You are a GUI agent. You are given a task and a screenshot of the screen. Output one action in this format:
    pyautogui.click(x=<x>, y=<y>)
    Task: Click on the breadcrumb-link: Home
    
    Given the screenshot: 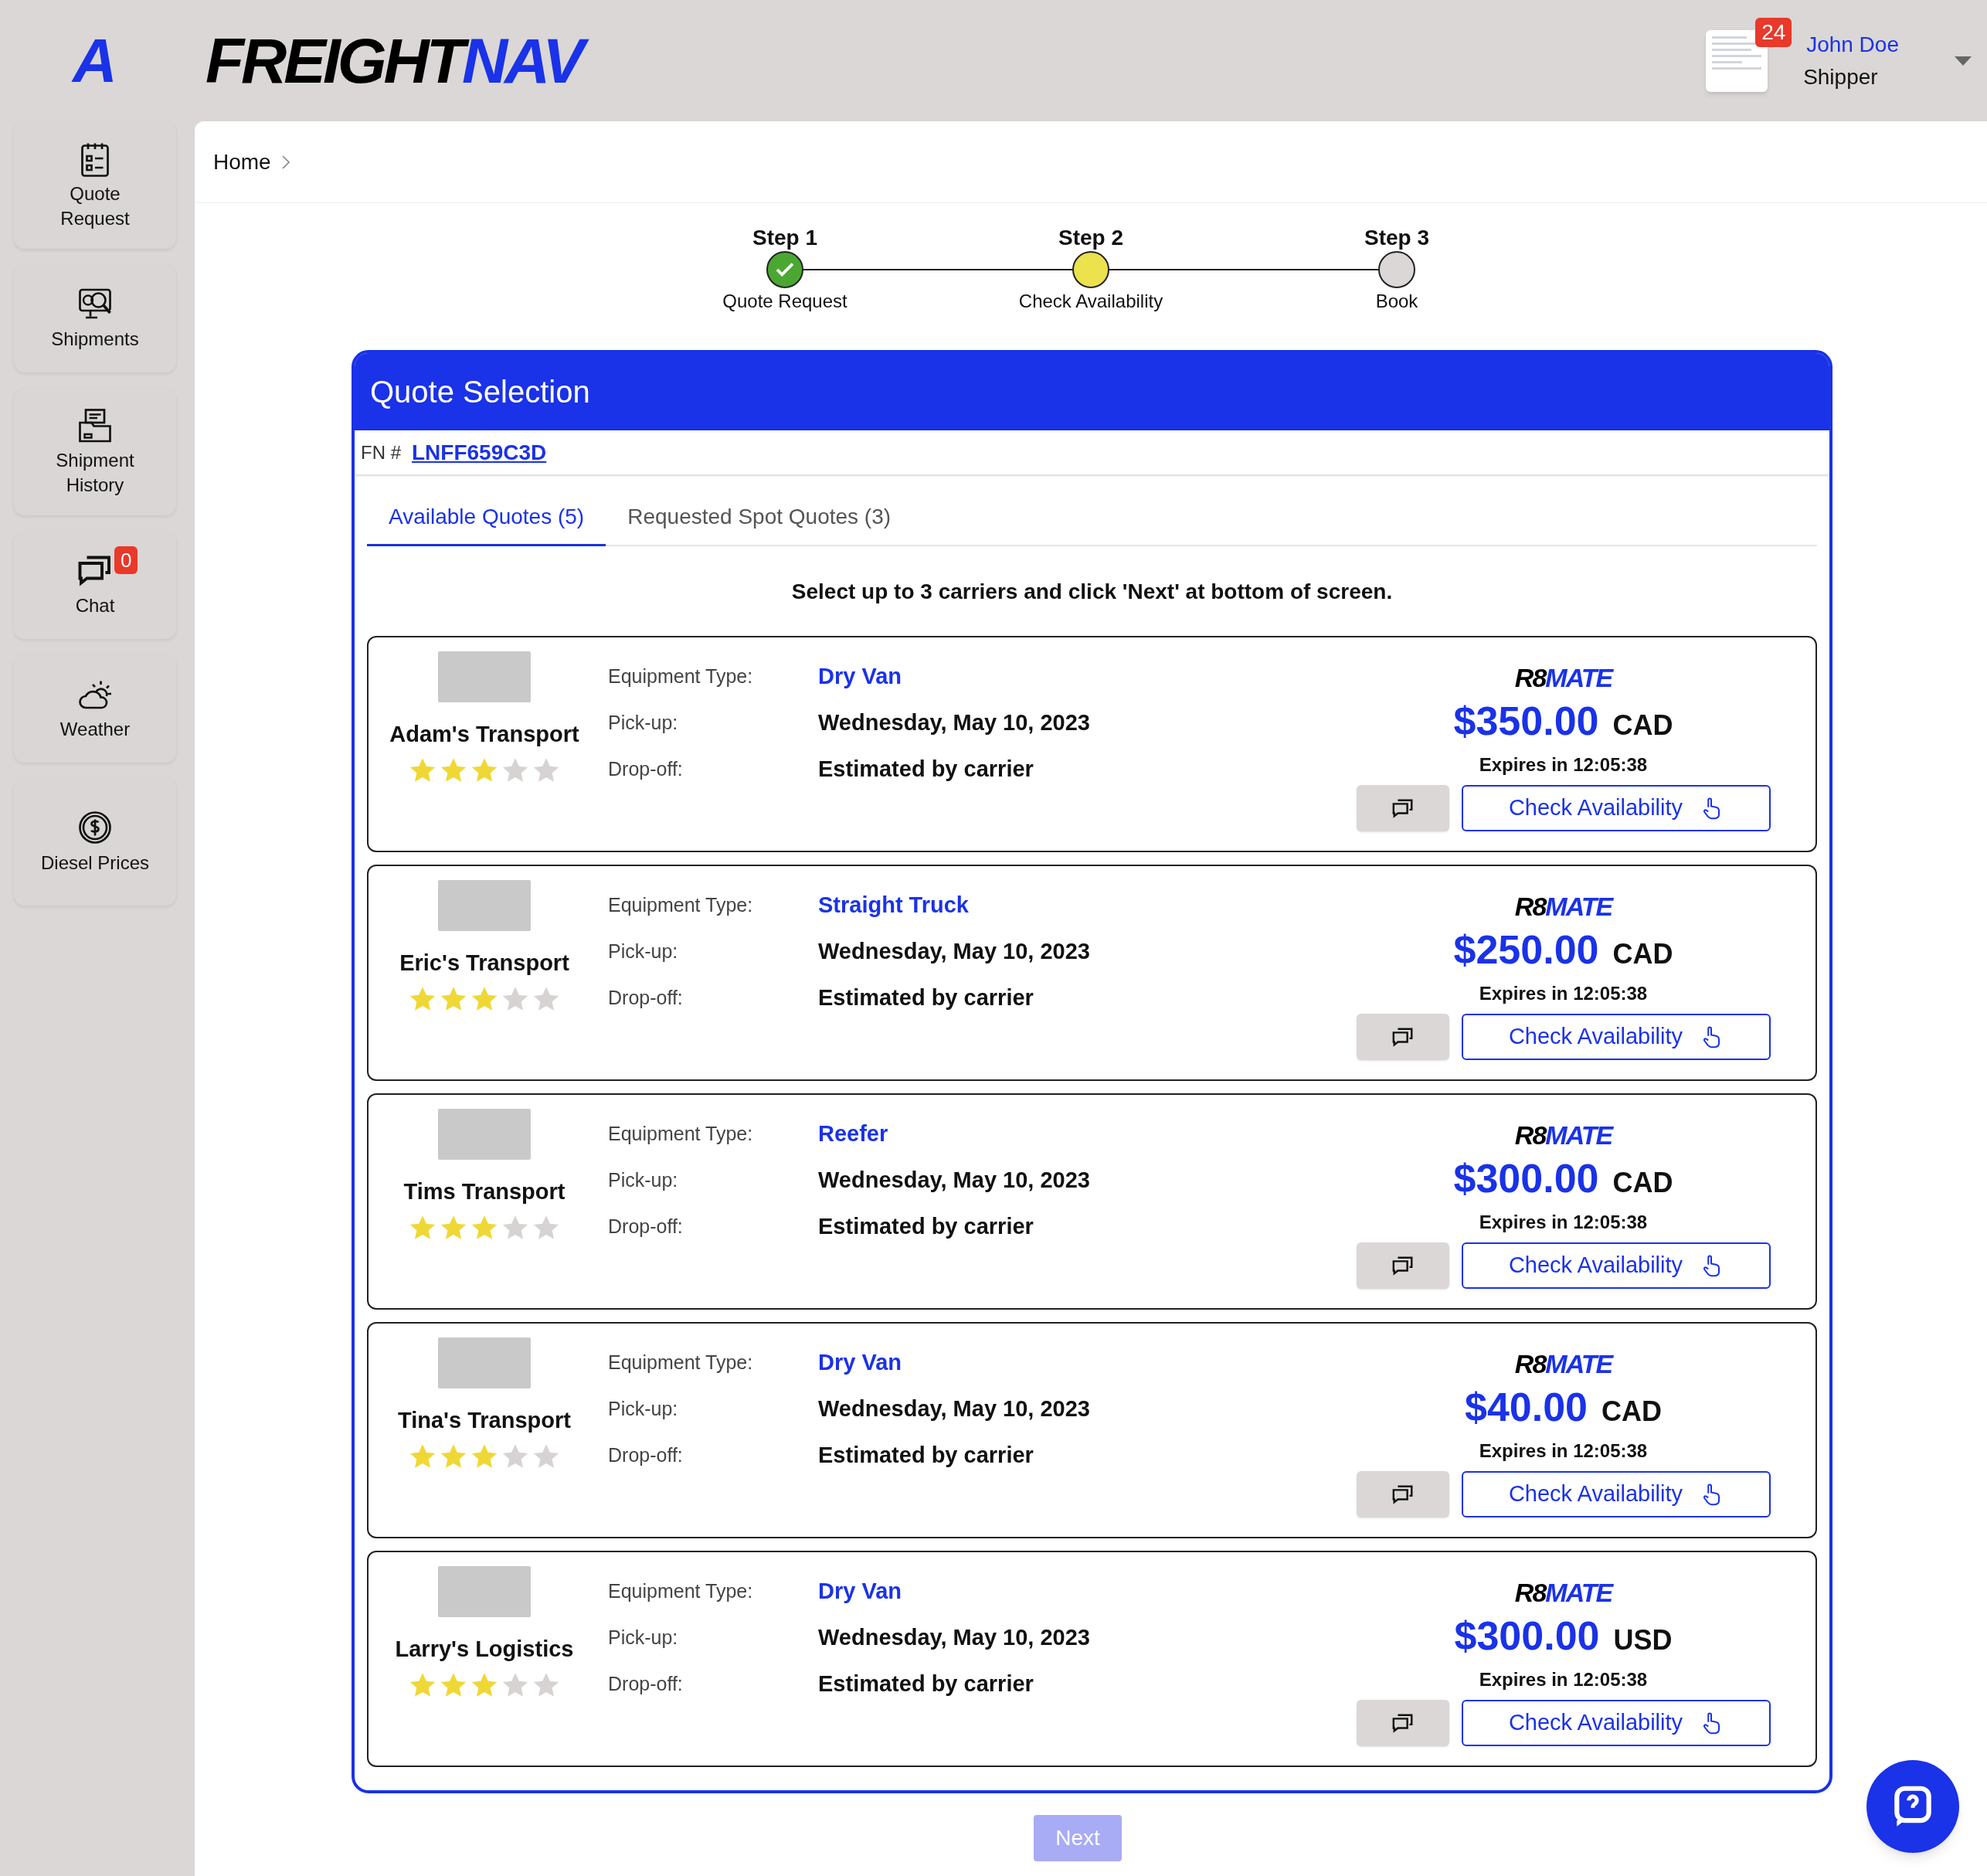 What is the action you would take?
    pyautogui.click(x=242, y=161)
    